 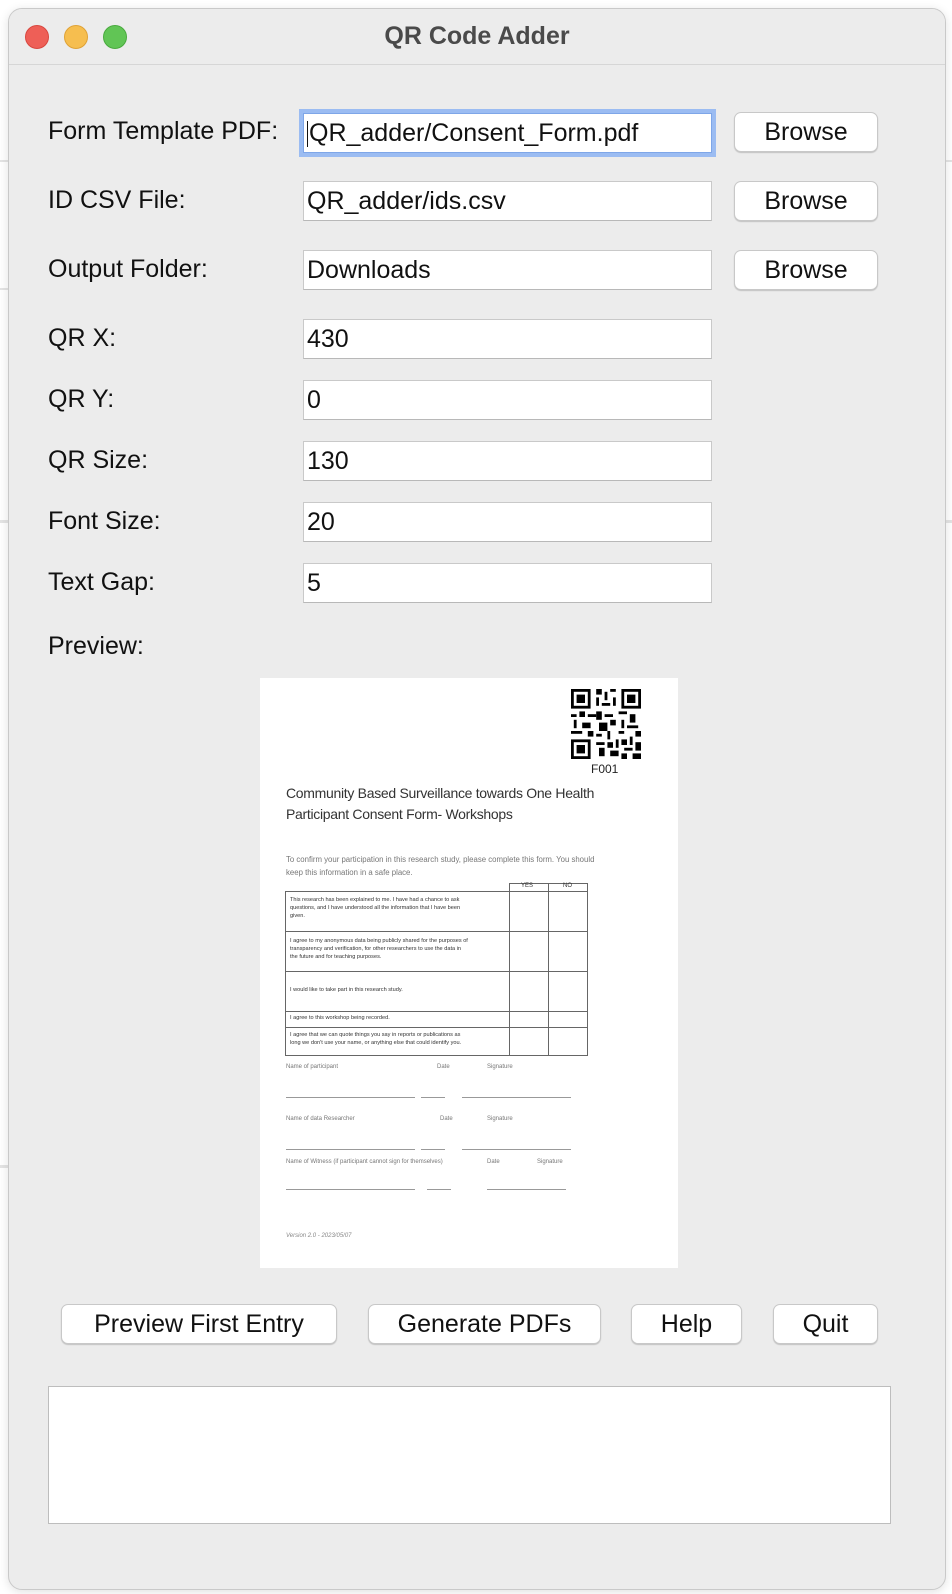 What do you see at coordinates (336, 957) in the screenshot?
I see `preview-statement-line: the future and for teaching purposes.` at bounding box center [336, 957].